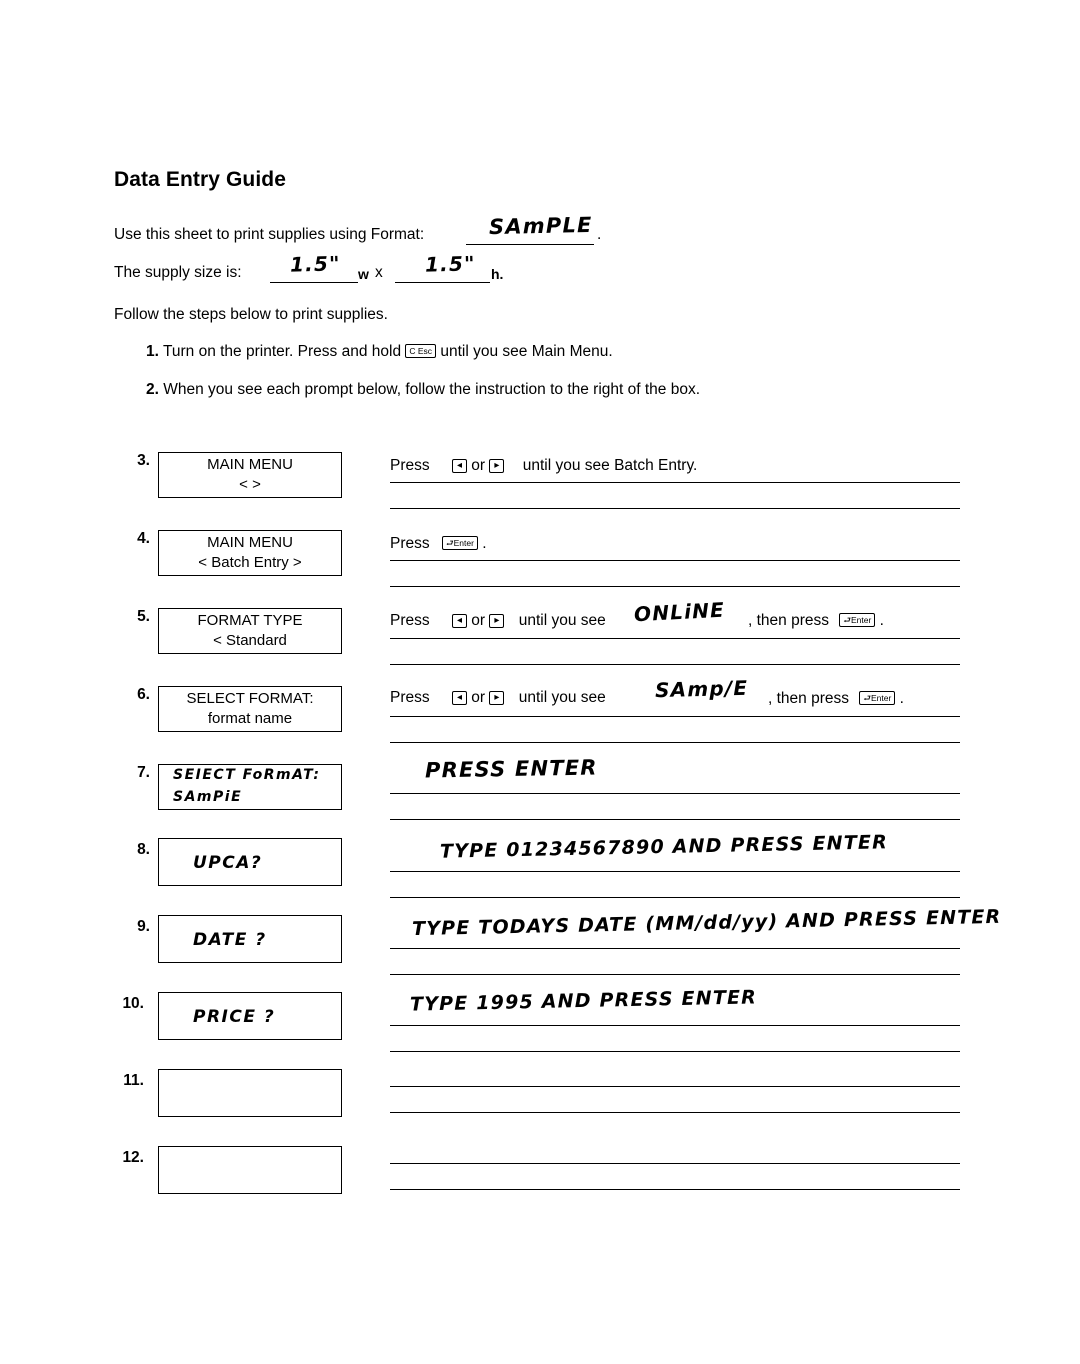 This screenshot has height=1364, width=1080. What do you see at coordinates (250, 640) in the screenshot?
I see `step-5-display-line-2: < Standard` at bounding box center [250, 640].